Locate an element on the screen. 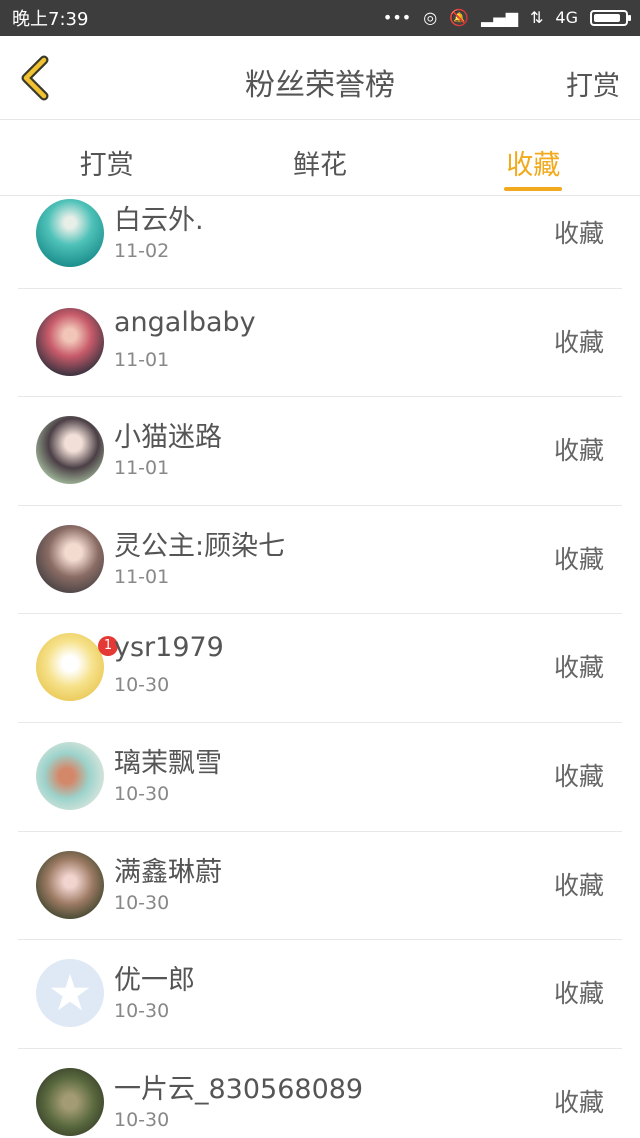 This screenshot has width=640, height=1138. list-item: 灵公主:顾染七 11-01 收藏 is located at coordinates (320, 560).